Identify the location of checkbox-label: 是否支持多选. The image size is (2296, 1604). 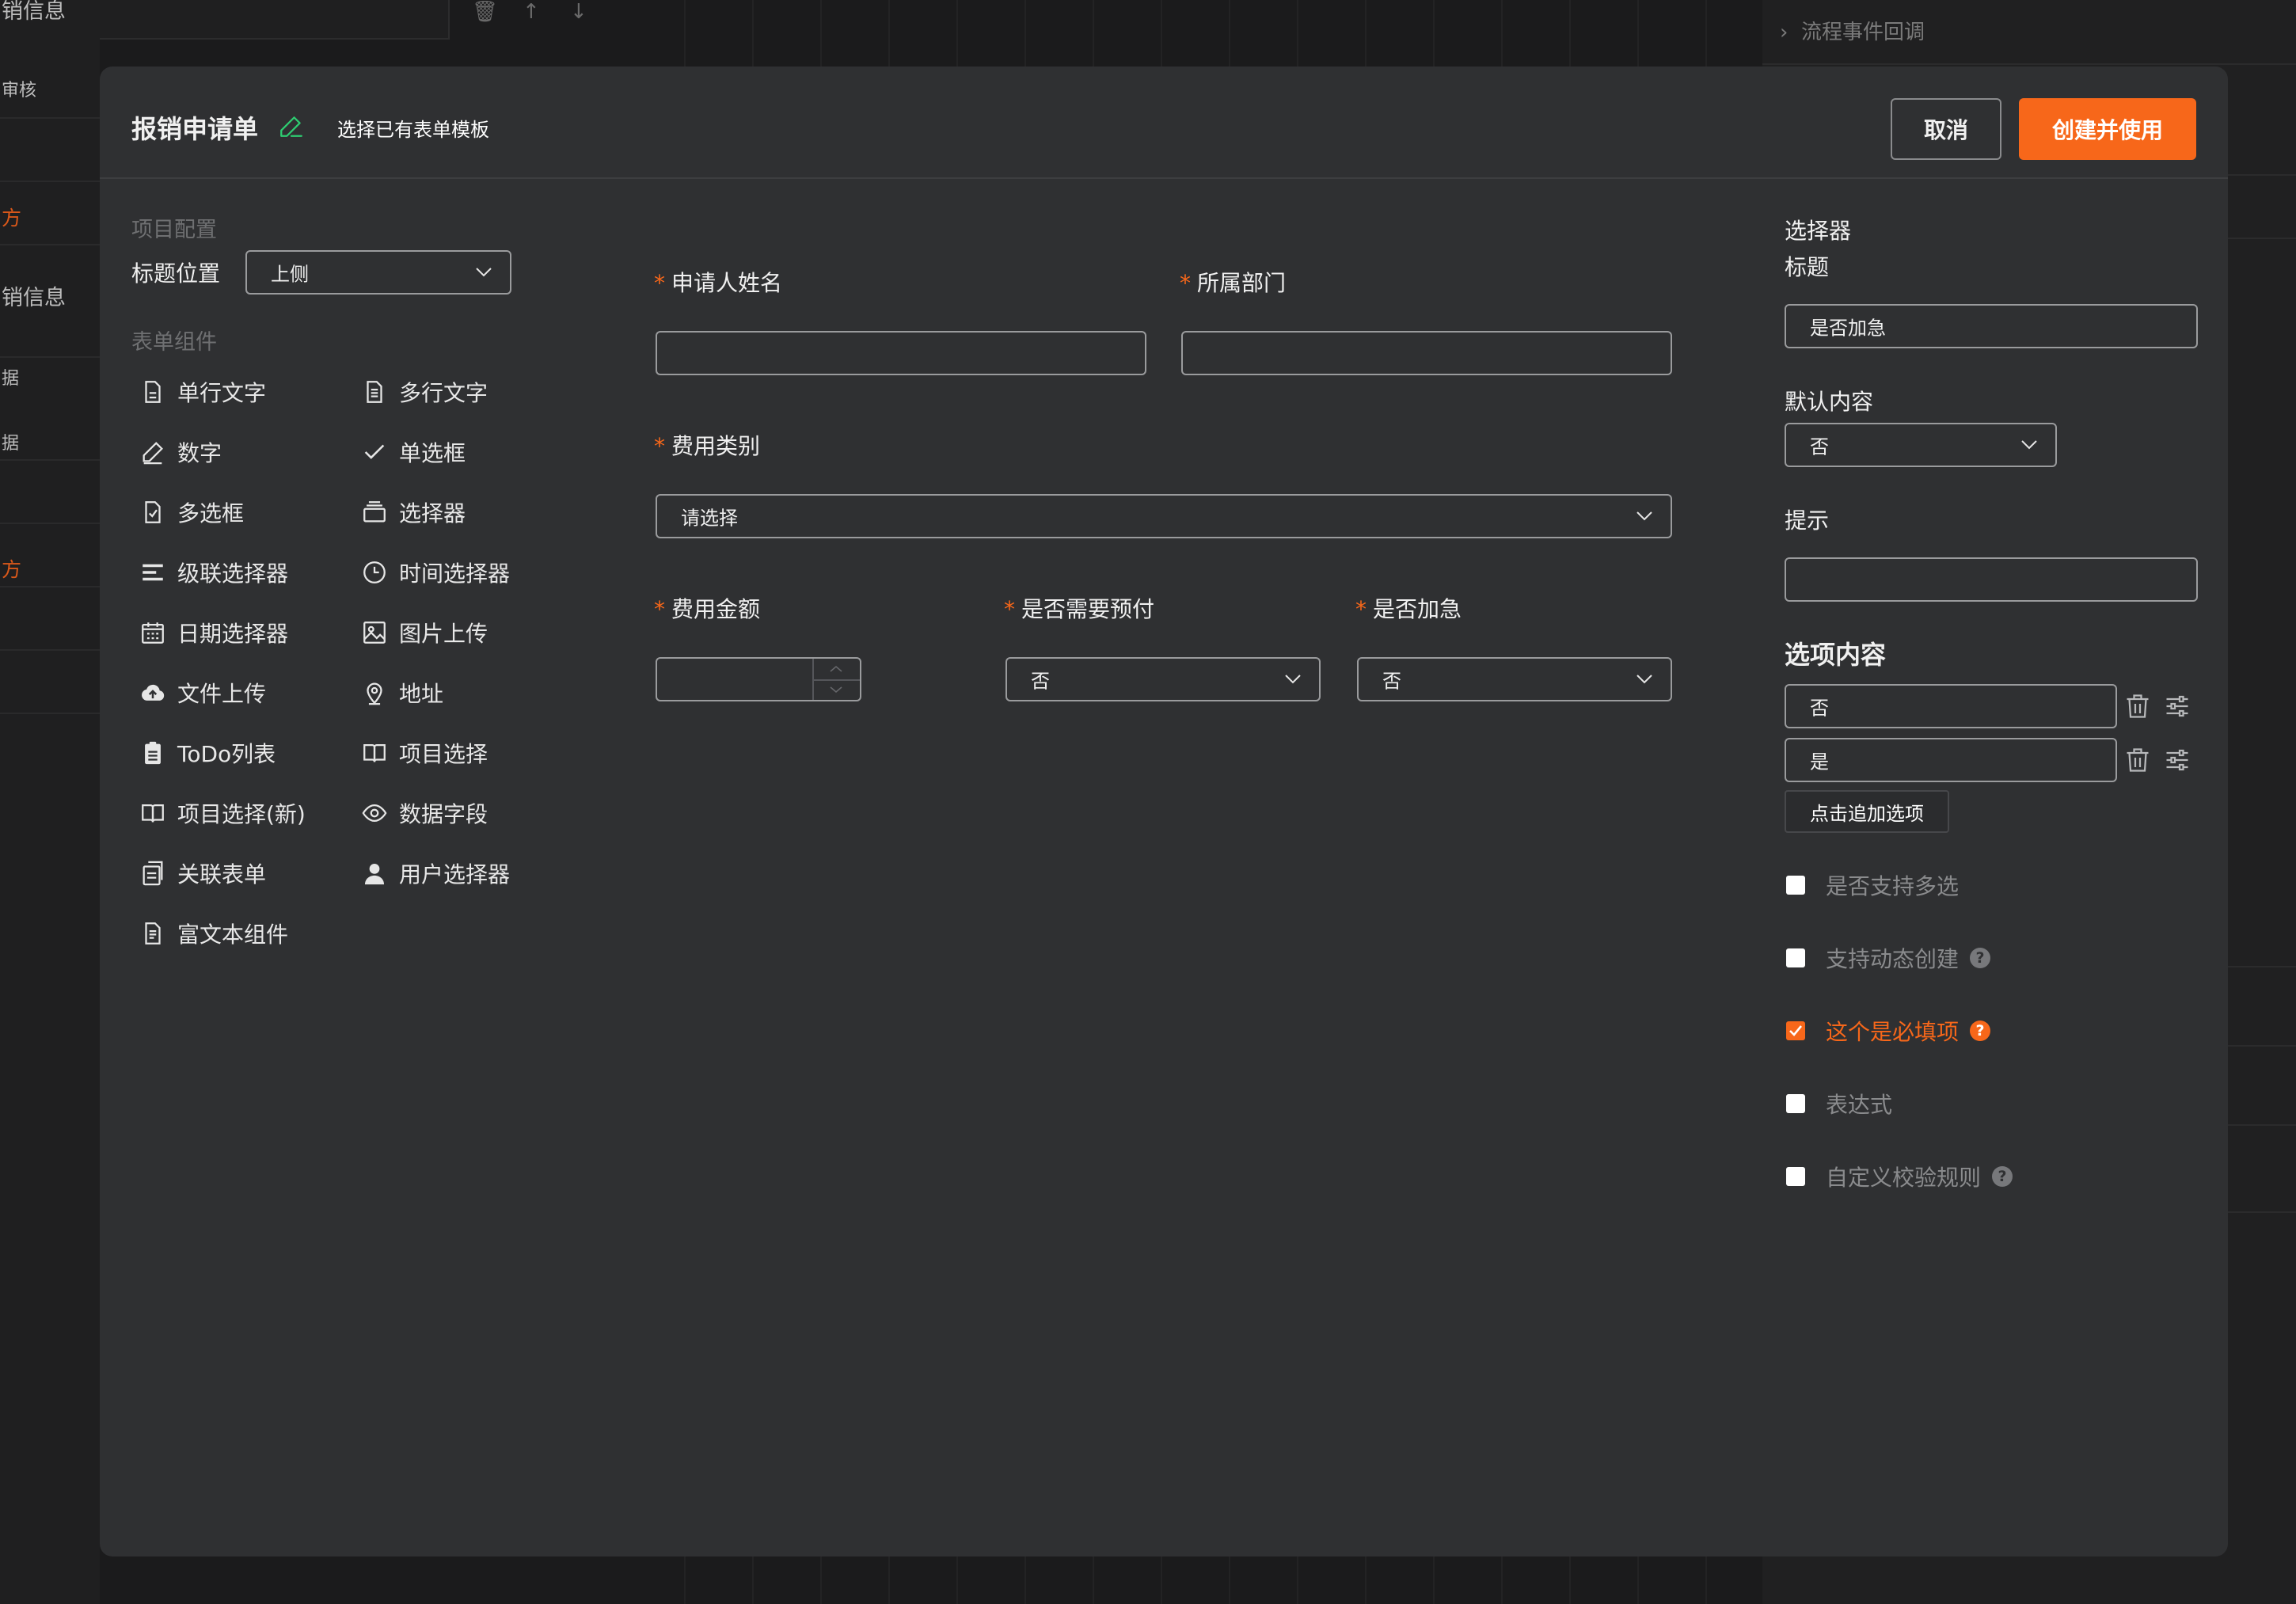
(1893, 886).